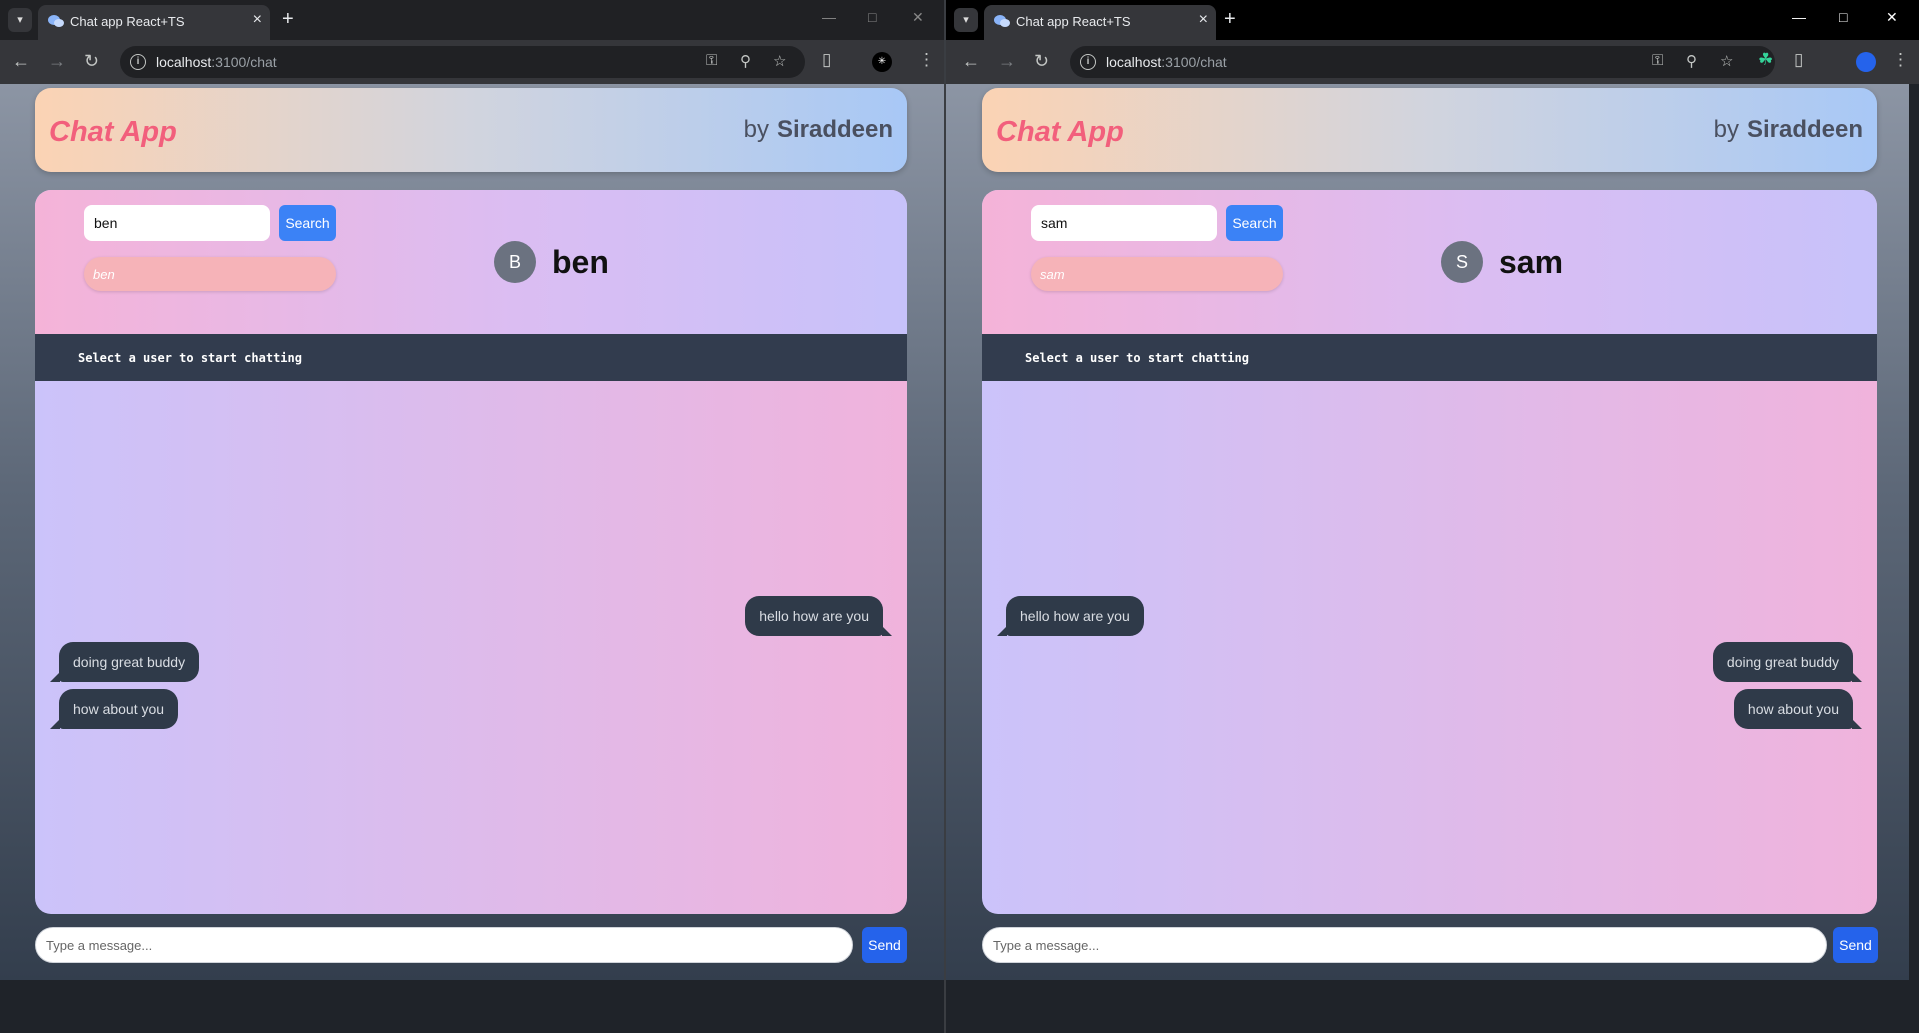  Describe the element at coordinates (1914, 558) in the screenshot. I see `scrollbar` at that location.